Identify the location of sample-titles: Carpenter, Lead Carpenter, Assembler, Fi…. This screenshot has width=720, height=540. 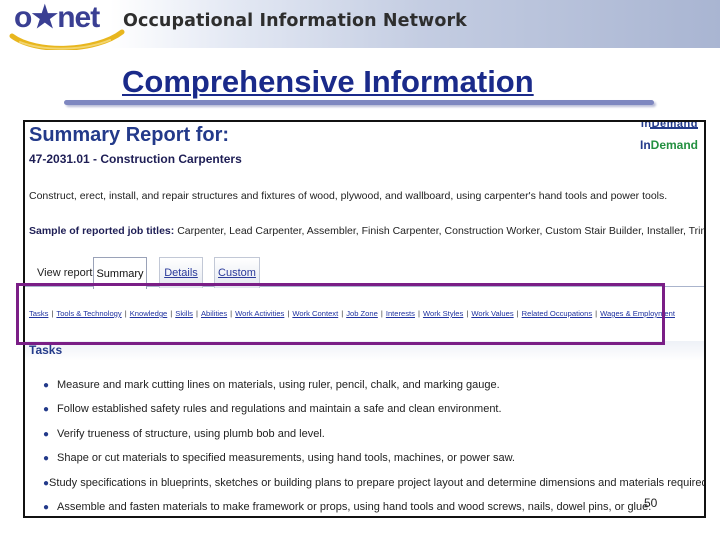
(441, 231).